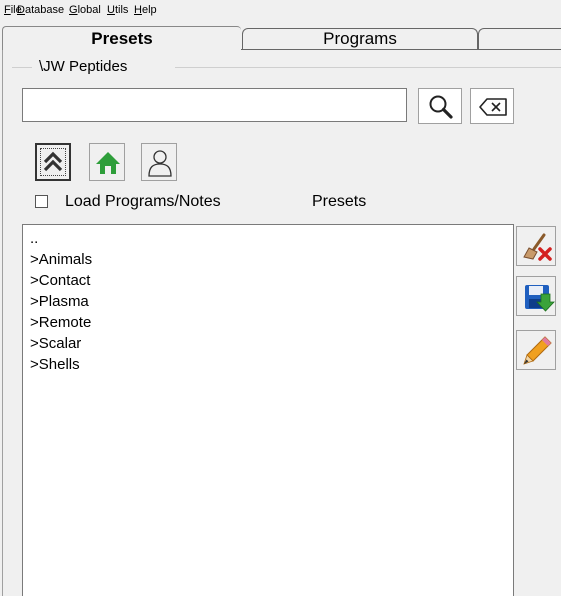 This screenshot has height=596, width=561. Describe the element at coordinates (41, 201) in the screenshot. I see `load-programs-checkbox` at that location.